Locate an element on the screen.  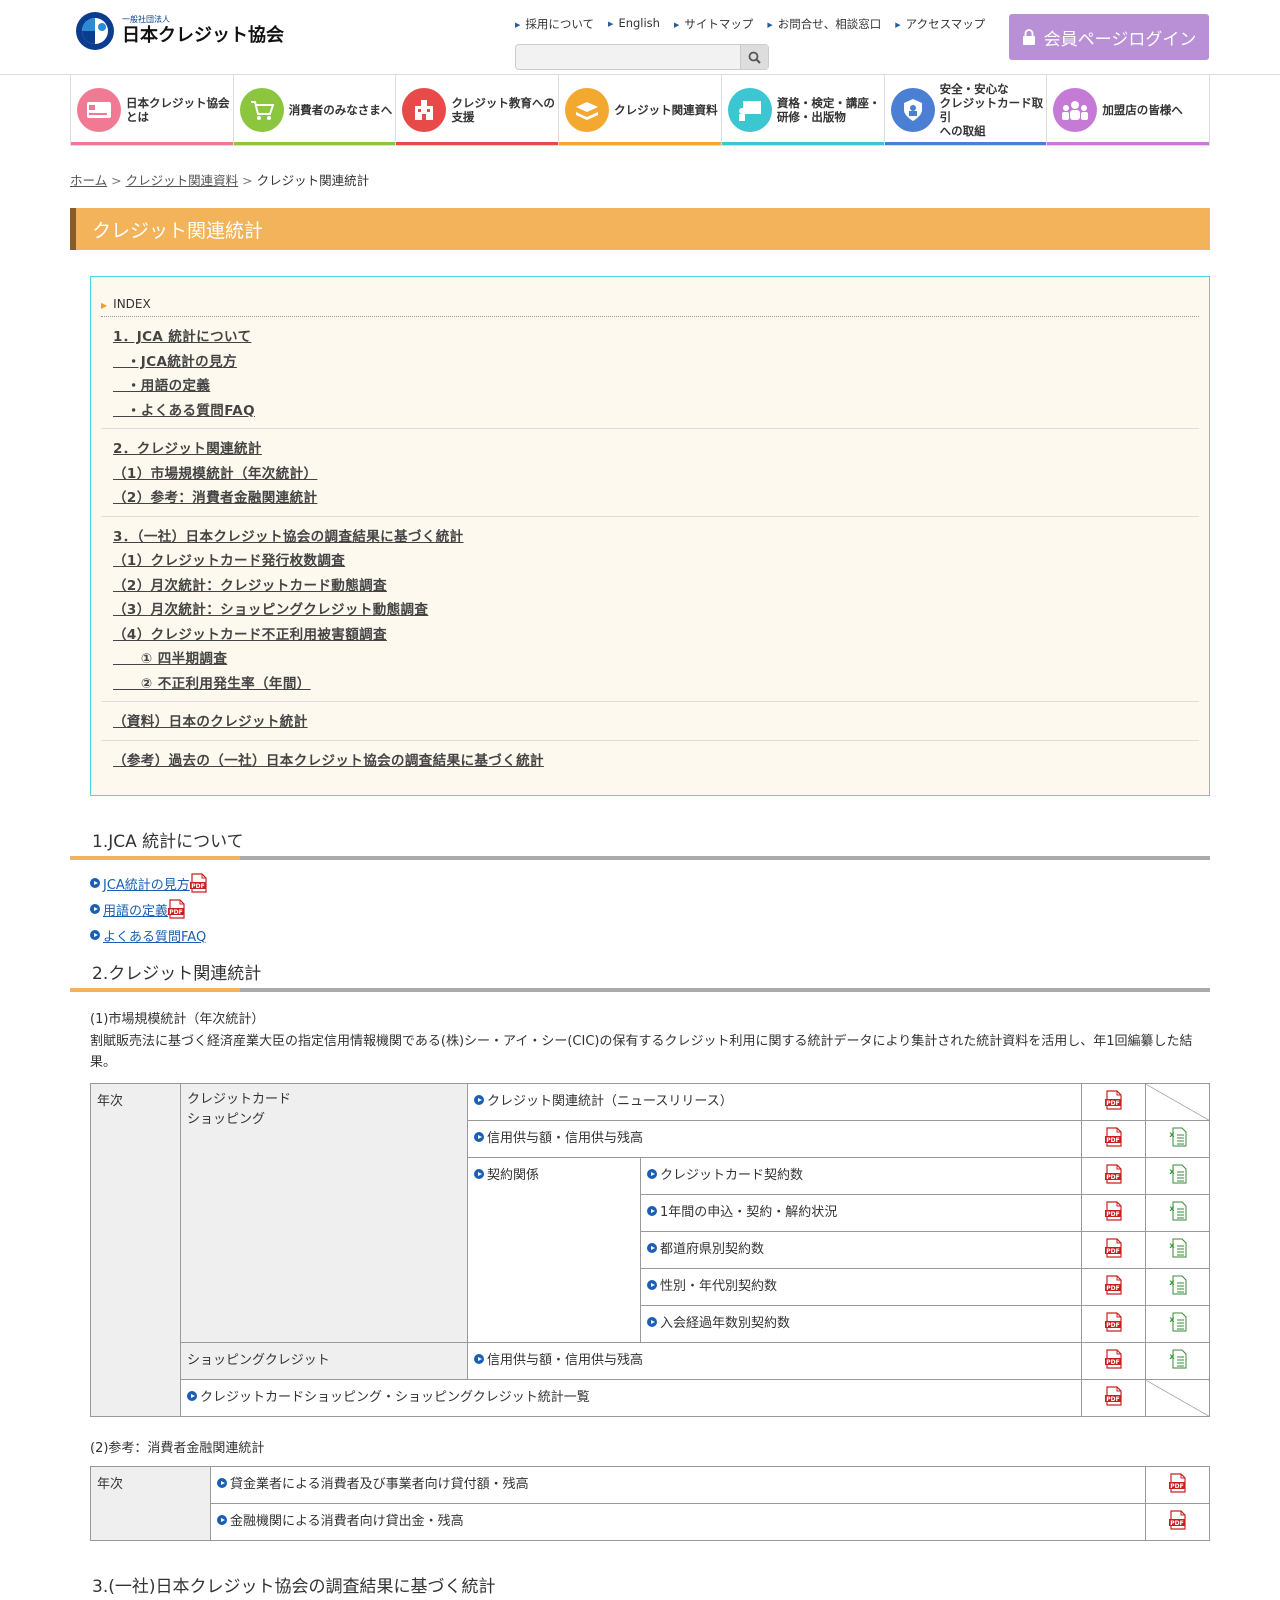
gnav-security: 安全・安心な クレジットカード取引 への取組 is located at coordinates (966, 110).